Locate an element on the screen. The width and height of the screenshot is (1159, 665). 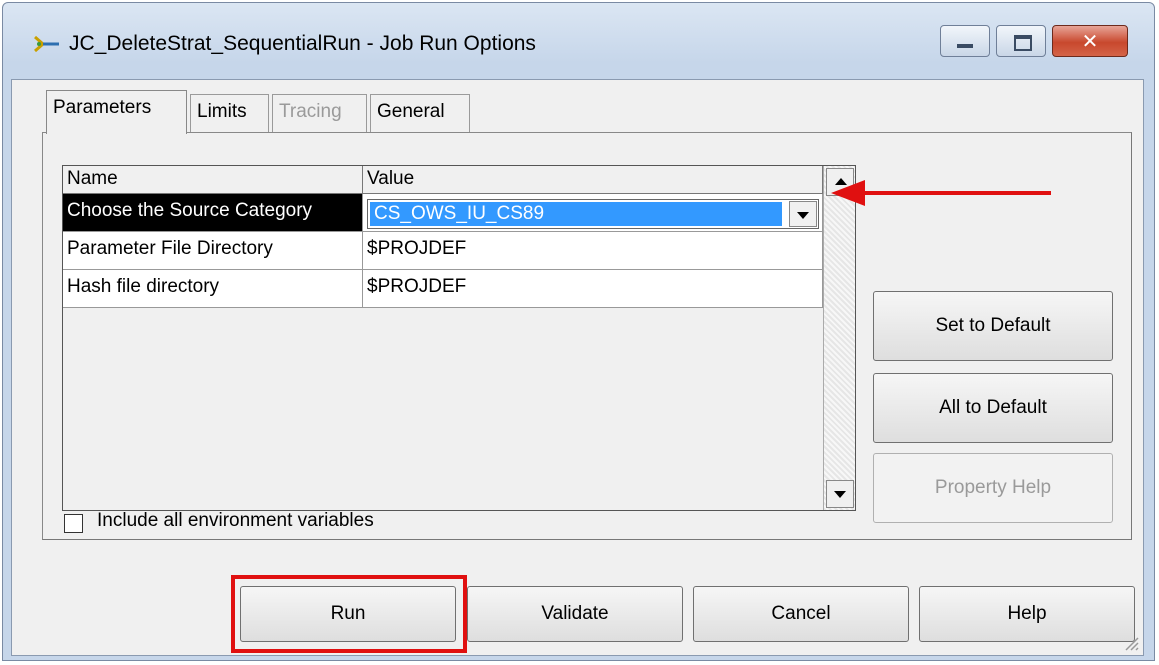
maximize-button is located at coordinates (1021, 41).